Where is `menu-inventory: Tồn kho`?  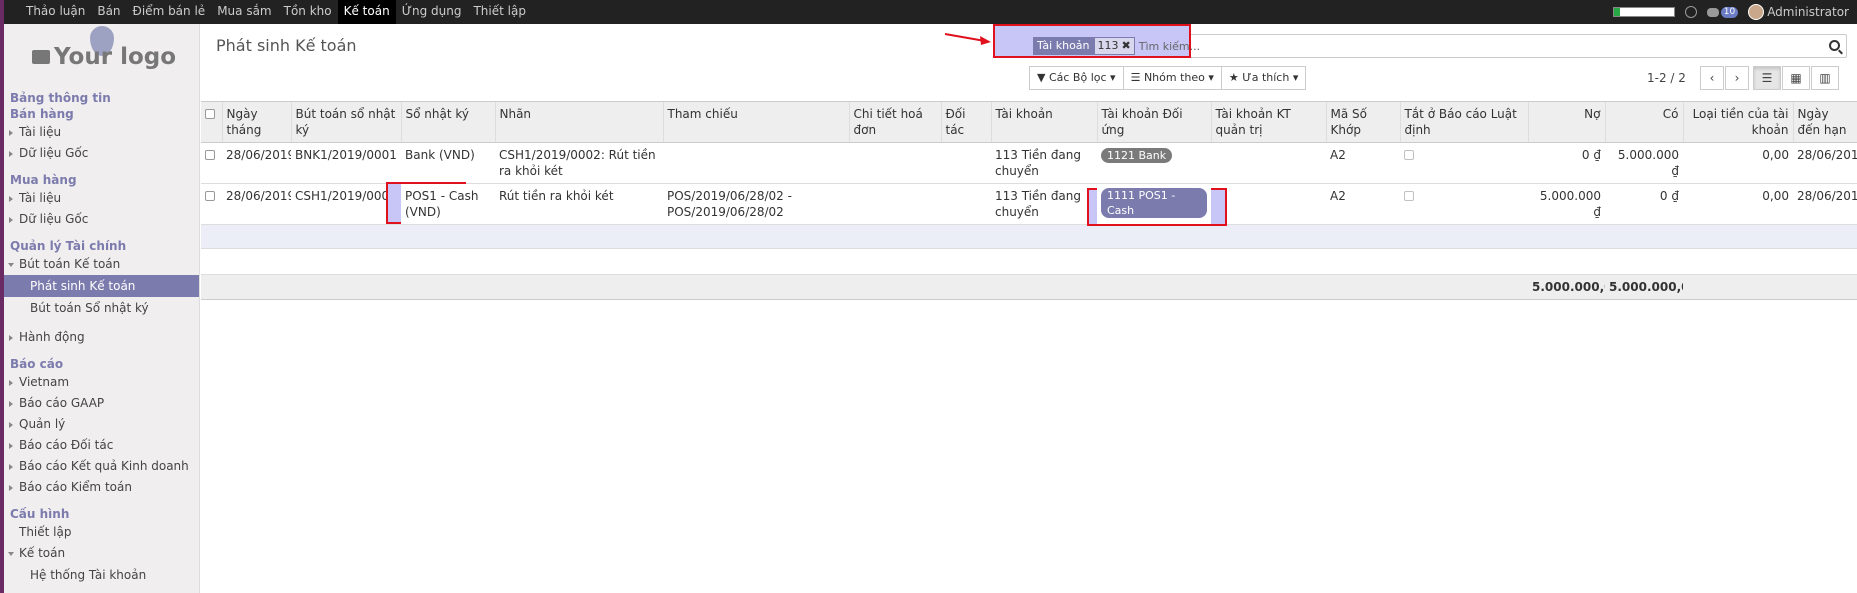 menu-inventory: Tồn kho is located at coordinates (308, 12).